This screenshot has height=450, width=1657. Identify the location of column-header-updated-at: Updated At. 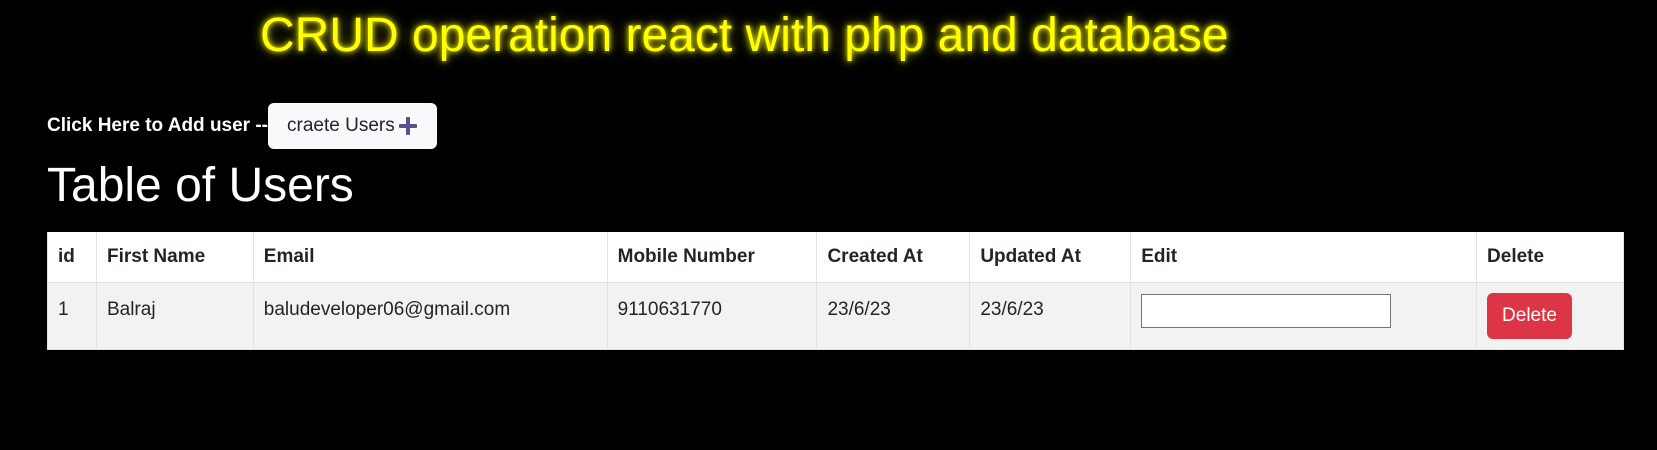
(1050, 257).